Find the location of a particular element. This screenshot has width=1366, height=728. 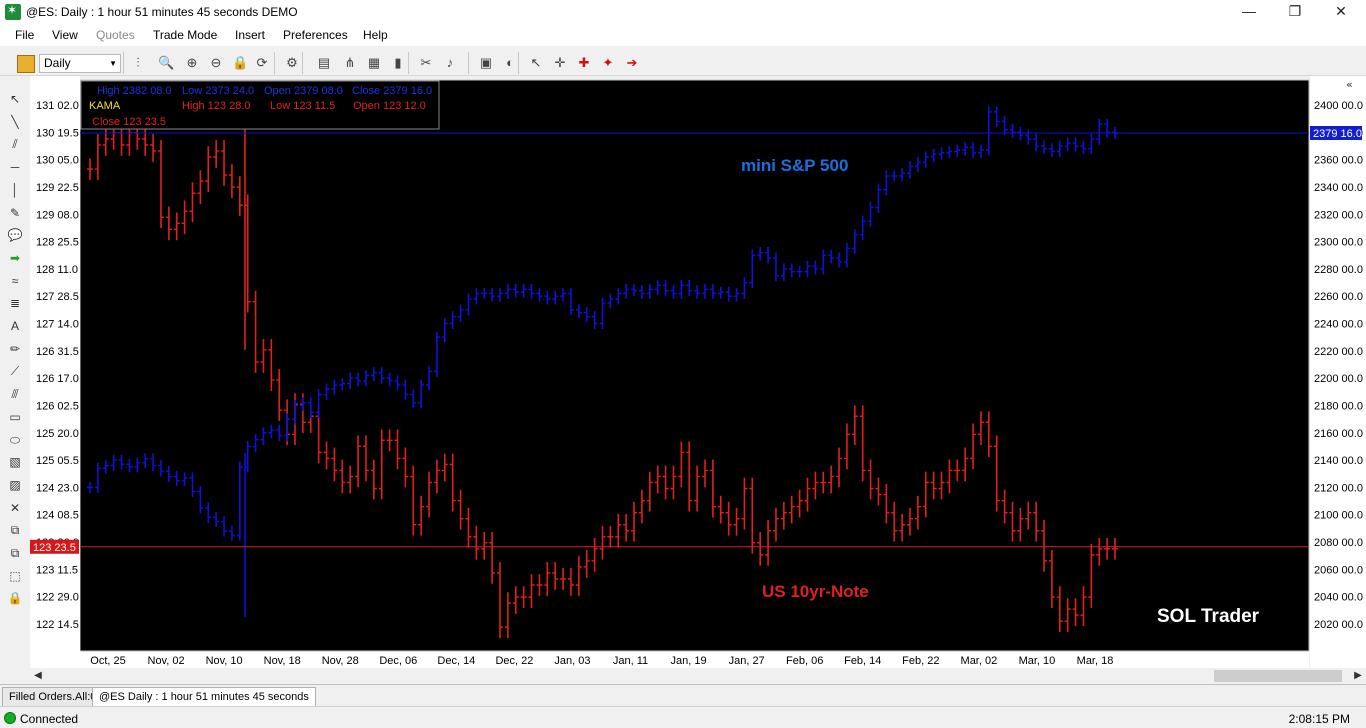

chart-settings-icon: ⚙ is located at coordinates (292, 63).